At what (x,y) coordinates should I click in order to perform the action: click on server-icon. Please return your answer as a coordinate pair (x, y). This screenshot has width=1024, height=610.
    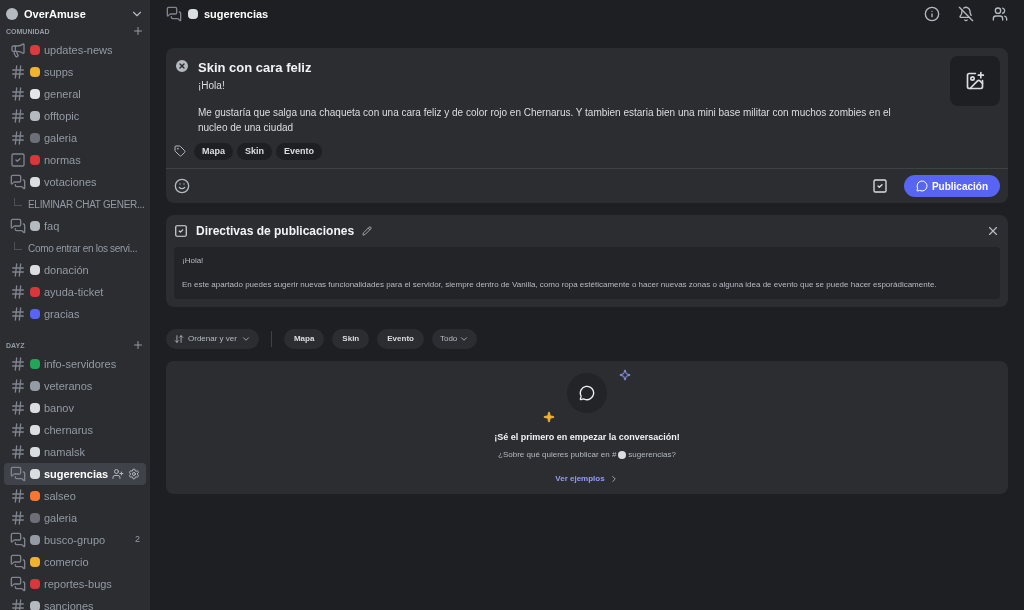
    Looking at the image, I should click on (12, 14).